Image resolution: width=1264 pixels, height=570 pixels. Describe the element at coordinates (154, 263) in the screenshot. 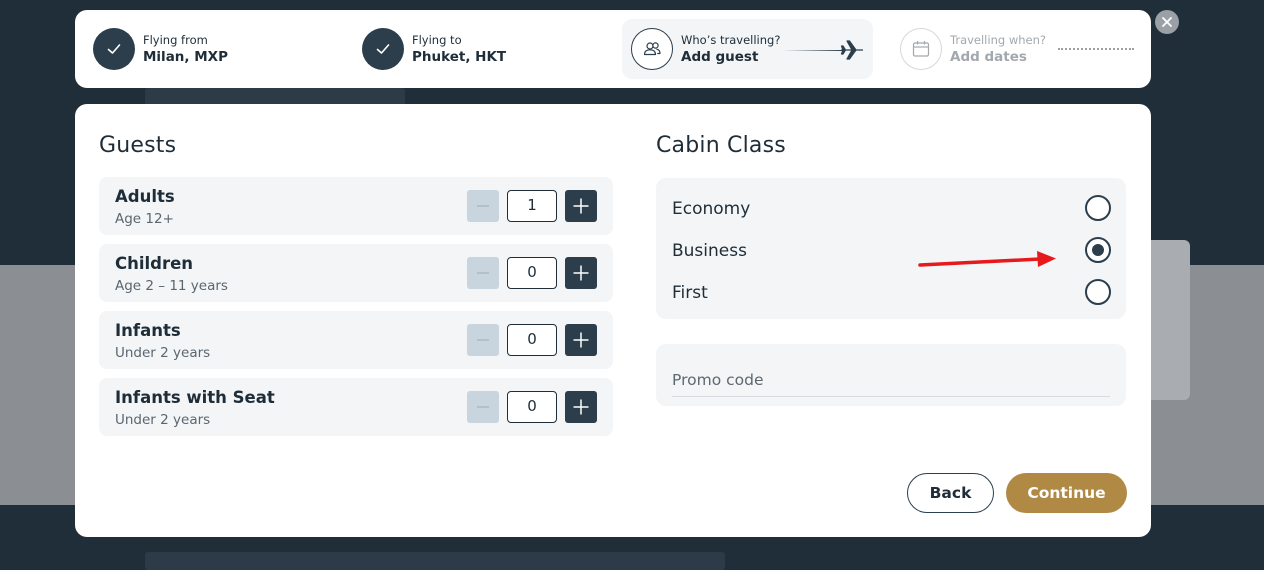

I see `guest-type-label: Children` at that location.